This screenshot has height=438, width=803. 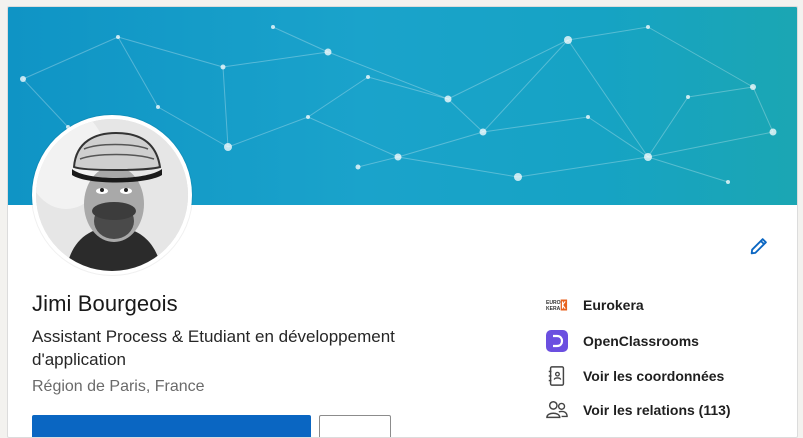 What do you see at coordinates (557, 305) in the screenshot?
I see `eurokera-logo: EURO KERA` at bounding box center [557, 305].